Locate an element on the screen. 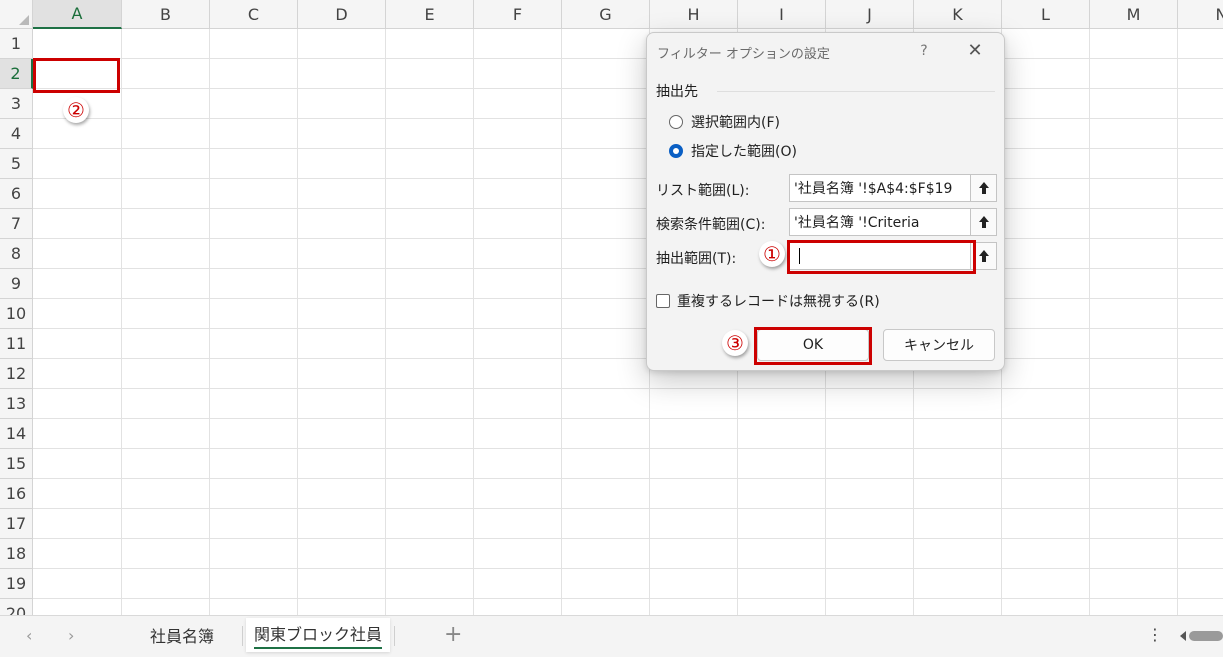 The width and height of the screenshot is (1223, 657). column-header-L: L is located at coordinates (1046, 14).